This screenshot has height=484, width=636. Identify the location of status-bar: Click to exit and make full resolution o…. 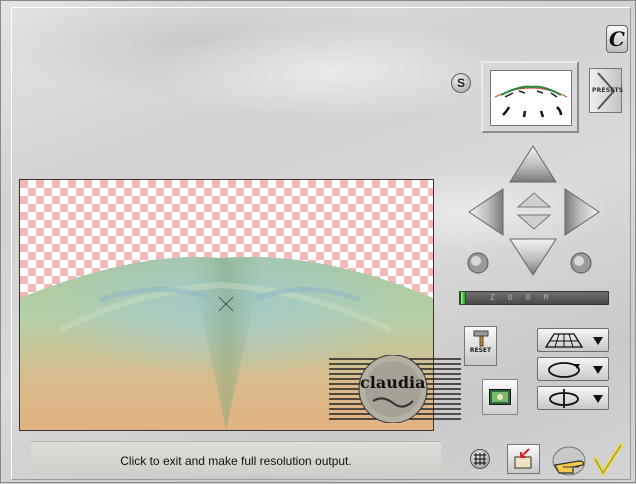
(236, 458).